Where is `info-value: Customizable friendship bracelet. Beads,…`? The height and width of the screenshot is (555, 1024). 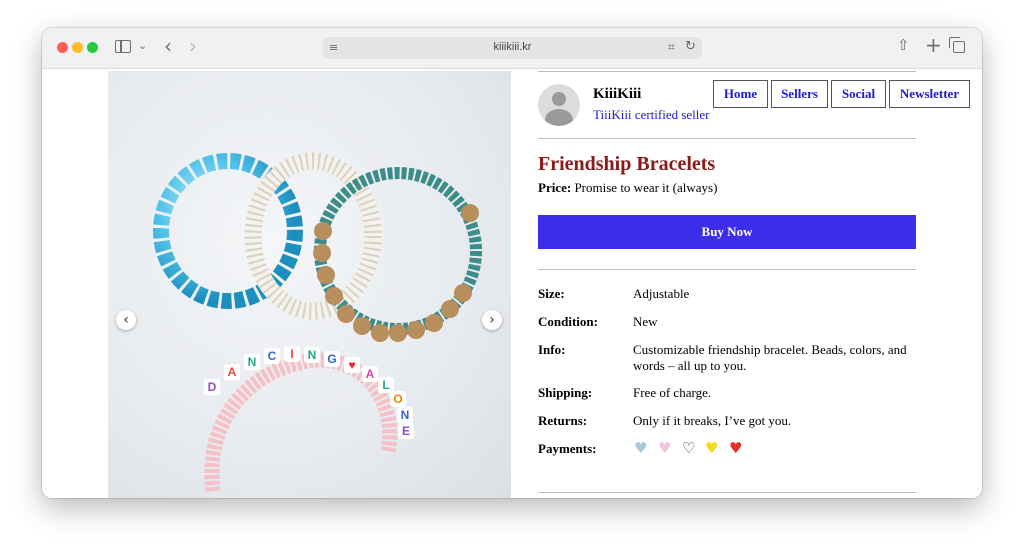 info-value: Customizable friendship bracelet. Beads,… is located at coordinates (770, 357).